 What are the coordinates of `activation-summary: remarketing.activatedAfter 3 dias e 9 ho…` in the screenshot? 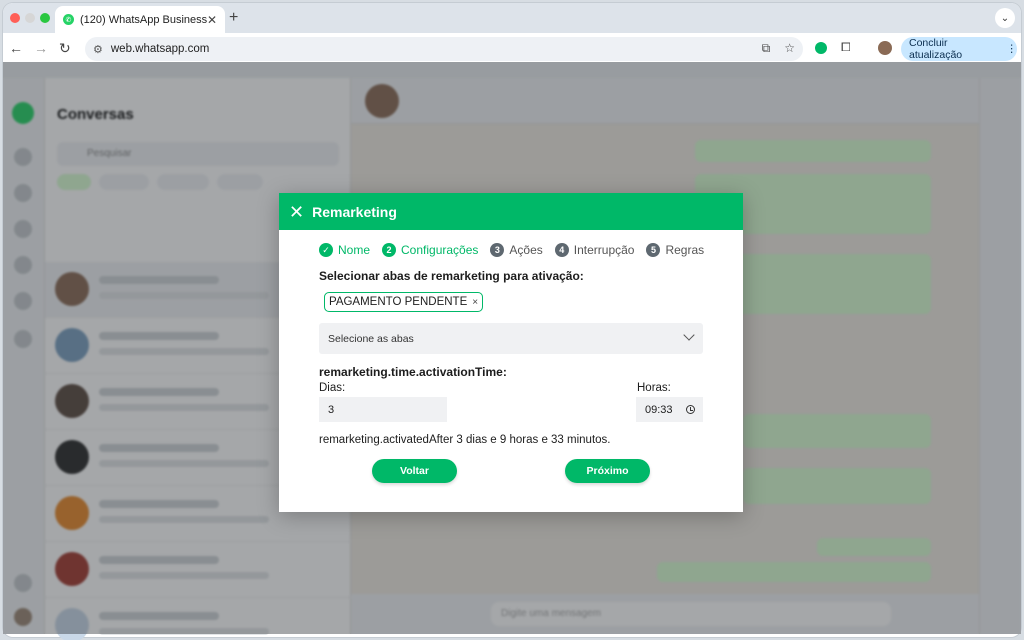 It's located at (465, 440).